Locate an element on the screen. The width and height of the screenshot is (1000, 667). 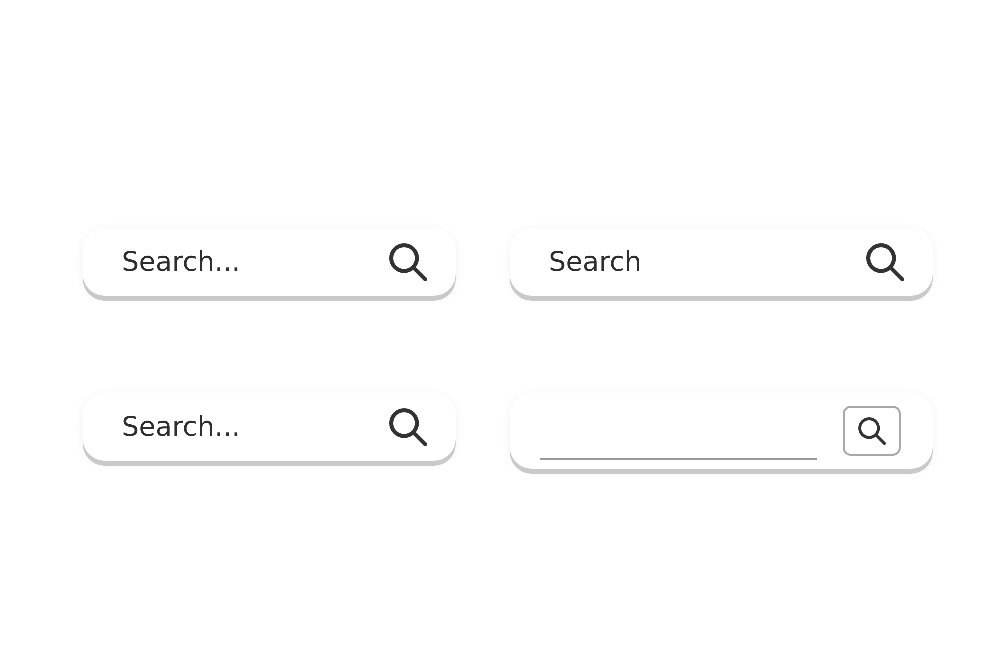
search-button is located at coordinates (872, 431).